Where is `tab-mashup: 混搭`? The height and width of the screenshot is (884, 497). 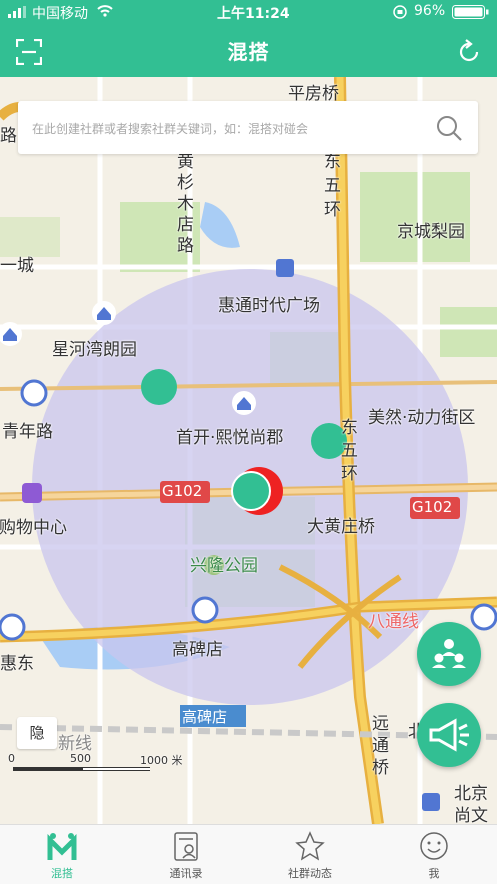
tab-mashup: 混搭 is located at coordinates (62, 854).